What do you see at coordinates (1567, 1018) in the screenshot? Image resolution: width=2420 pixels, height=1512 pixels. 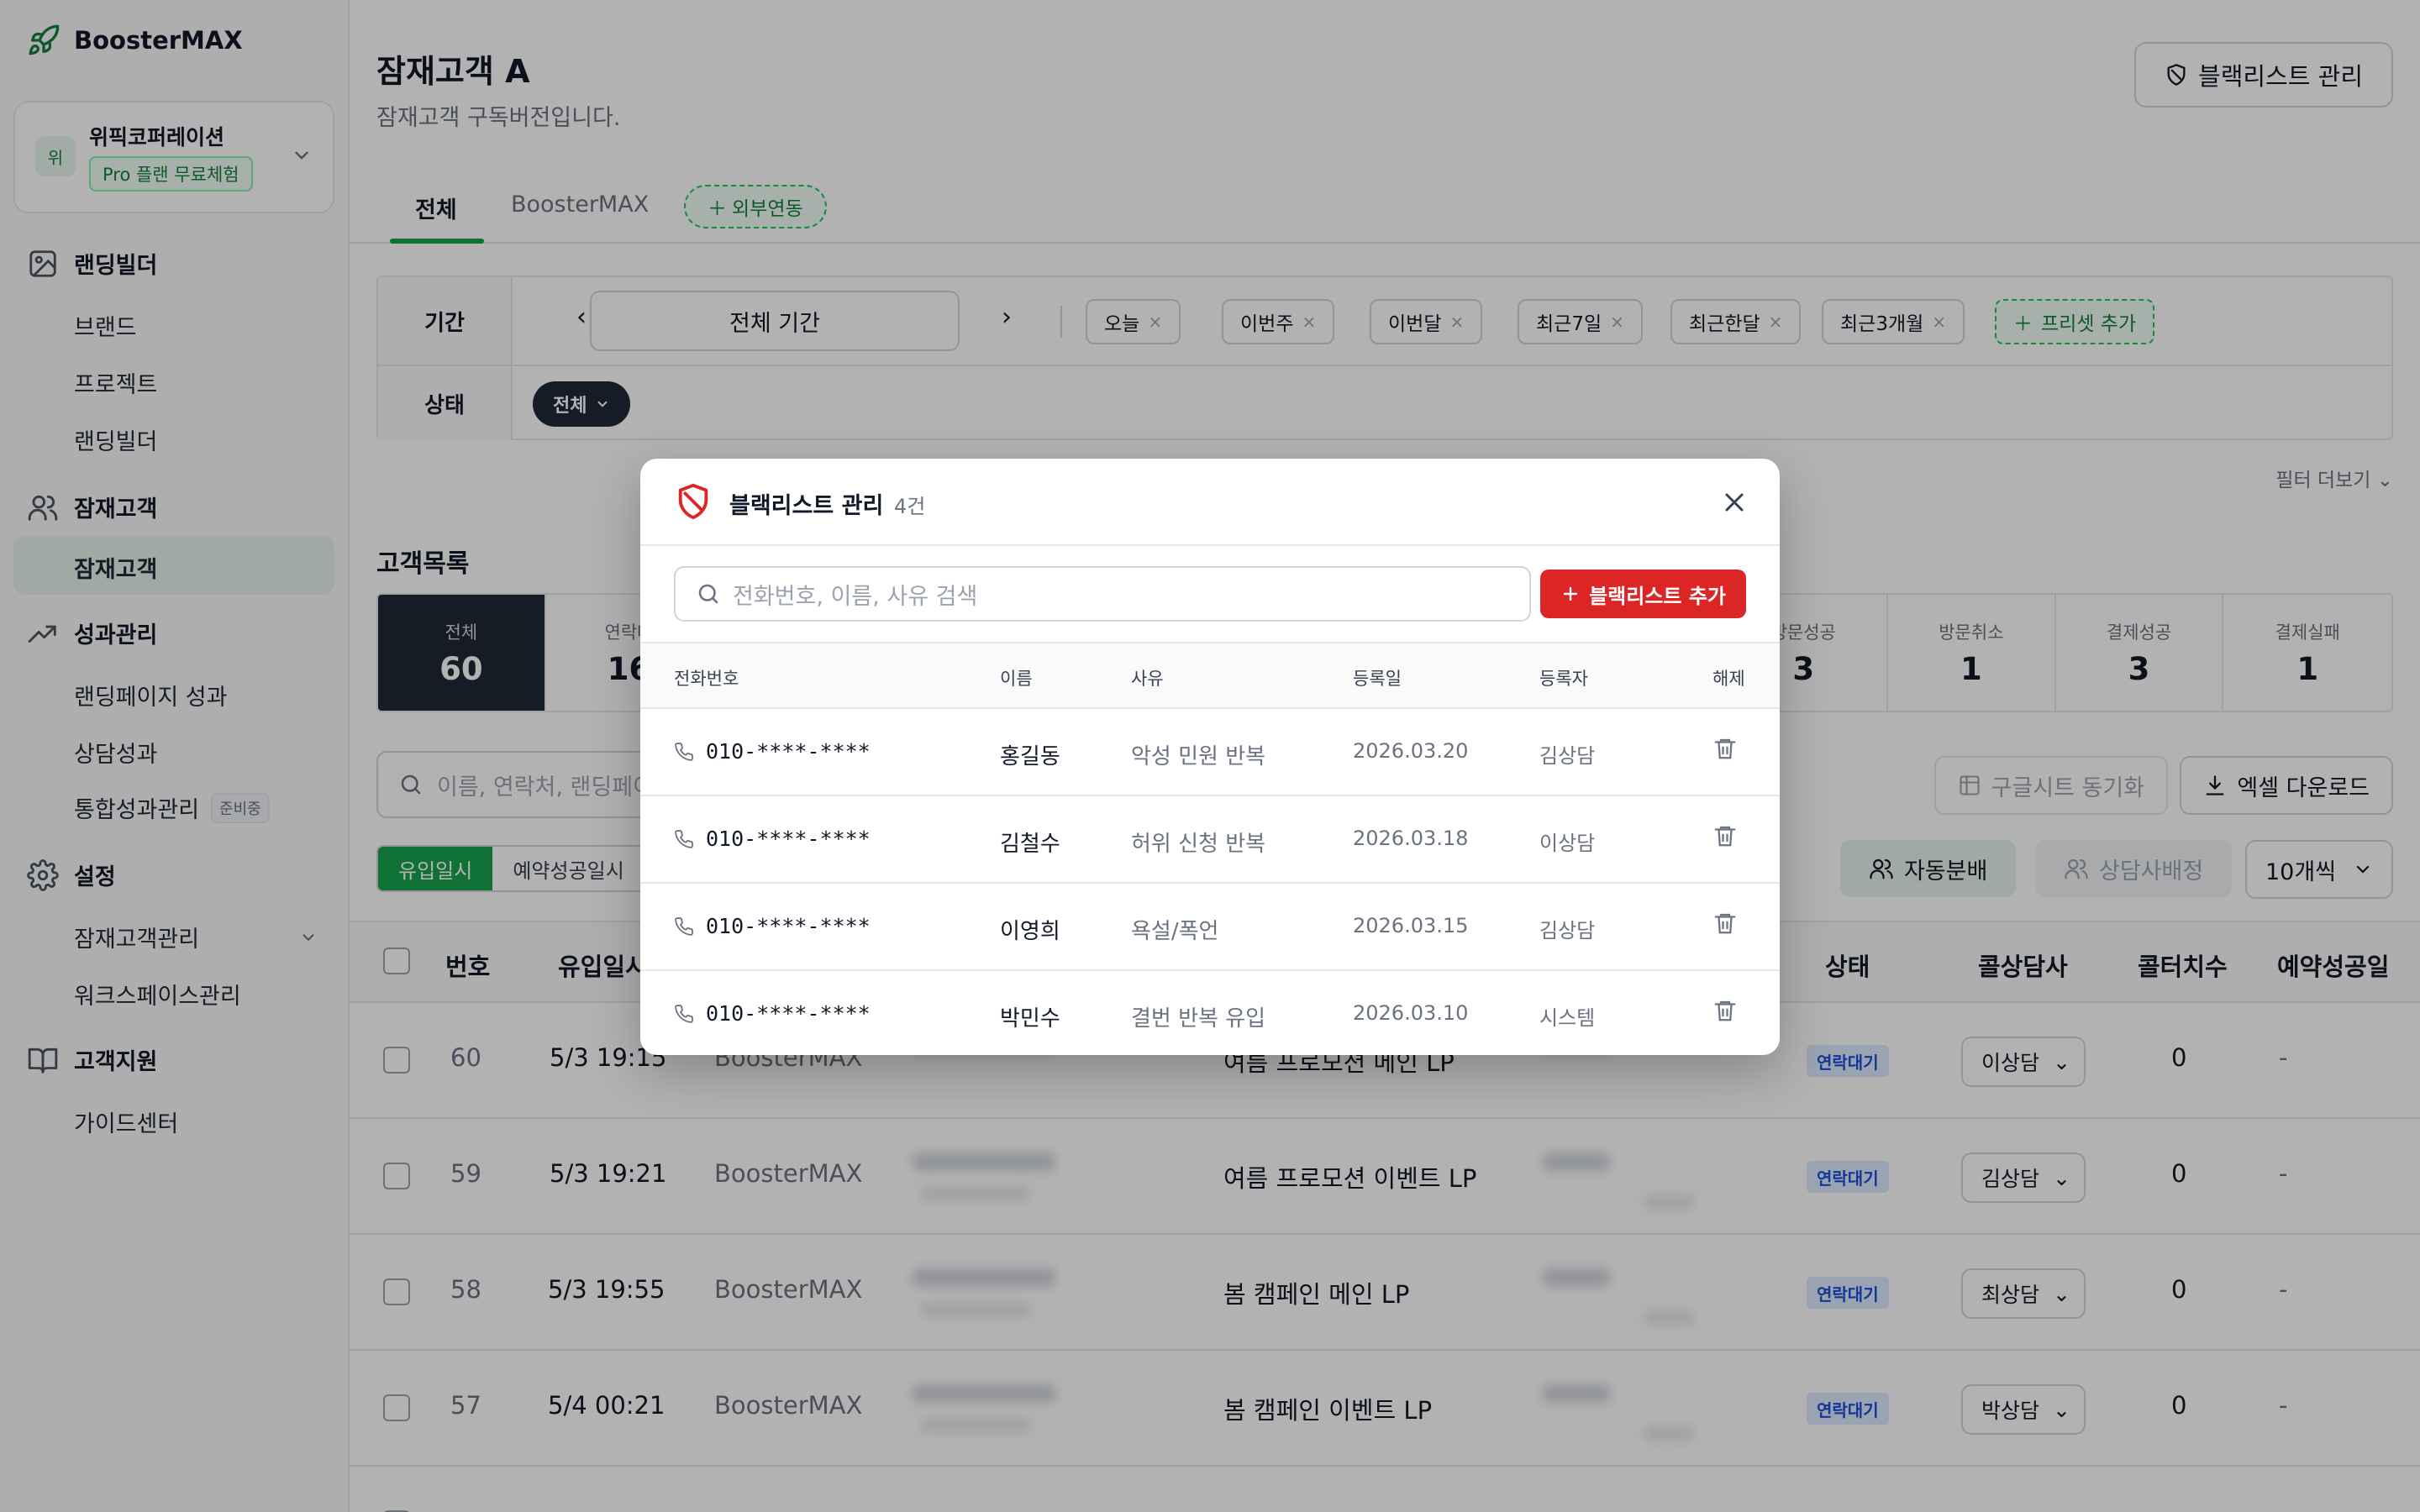 I see `registrant-cell: 시스템` at bounding box center [1567, 1018].